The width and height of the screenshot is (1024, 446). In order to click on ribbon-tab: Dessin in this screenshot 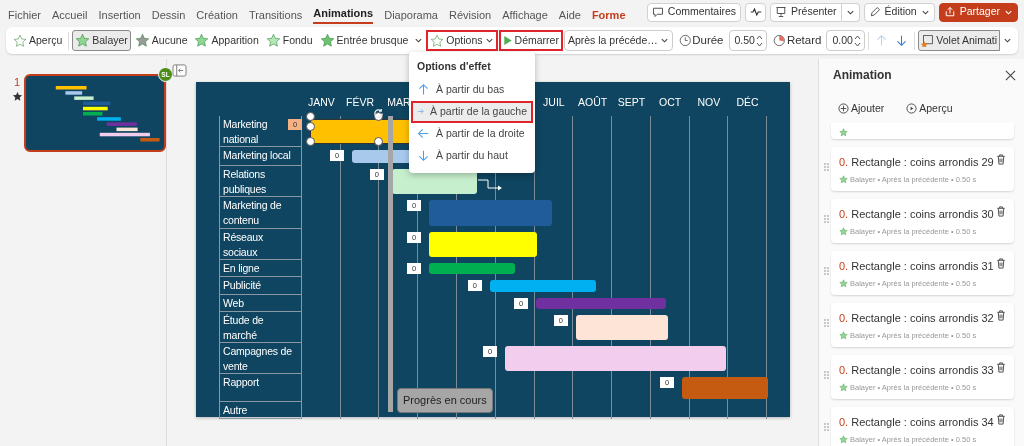, I will do `click(168, 14)`.